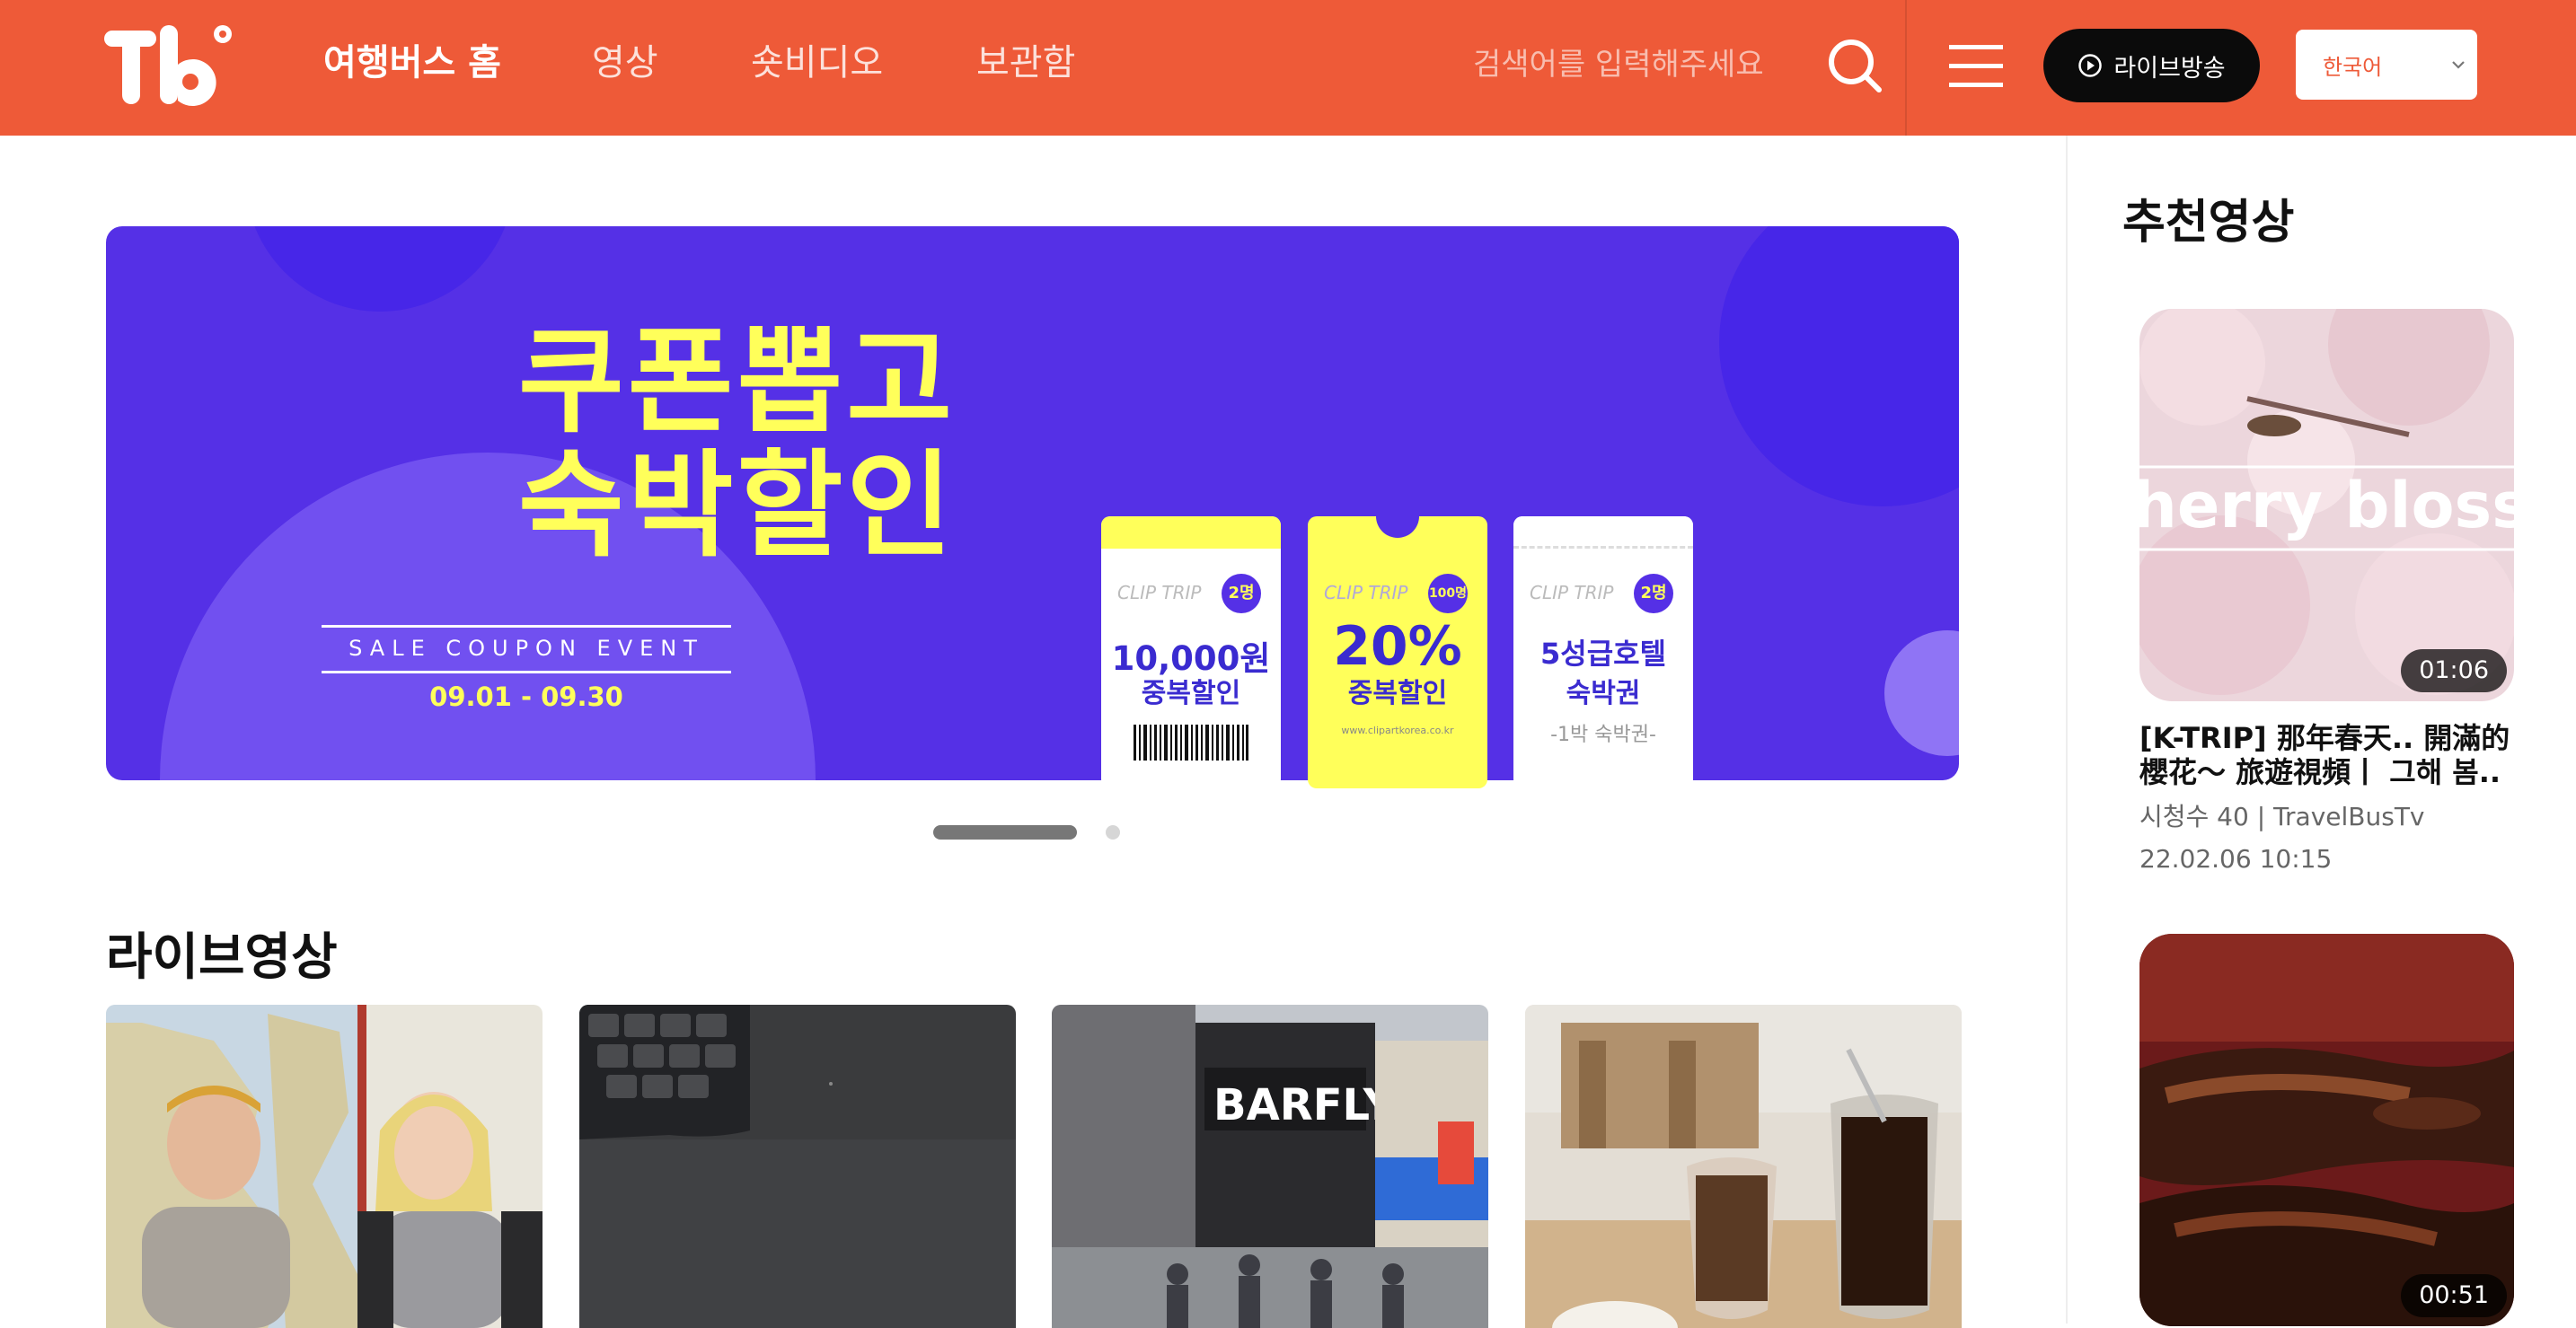 The height and width of the screenshot is (1328, 2576). Describe the element at coordinates (1397, 646) in the screenshot. I see `coupon-value: 20%` at that location.